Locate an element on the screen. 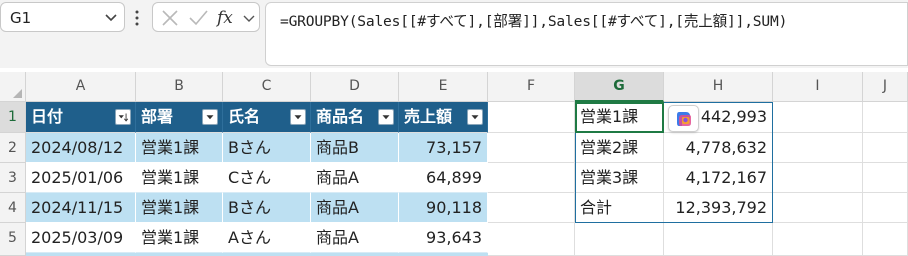 This screenshot has width=908, height=256. column-header-d: D is located at coordinates (355, 87).